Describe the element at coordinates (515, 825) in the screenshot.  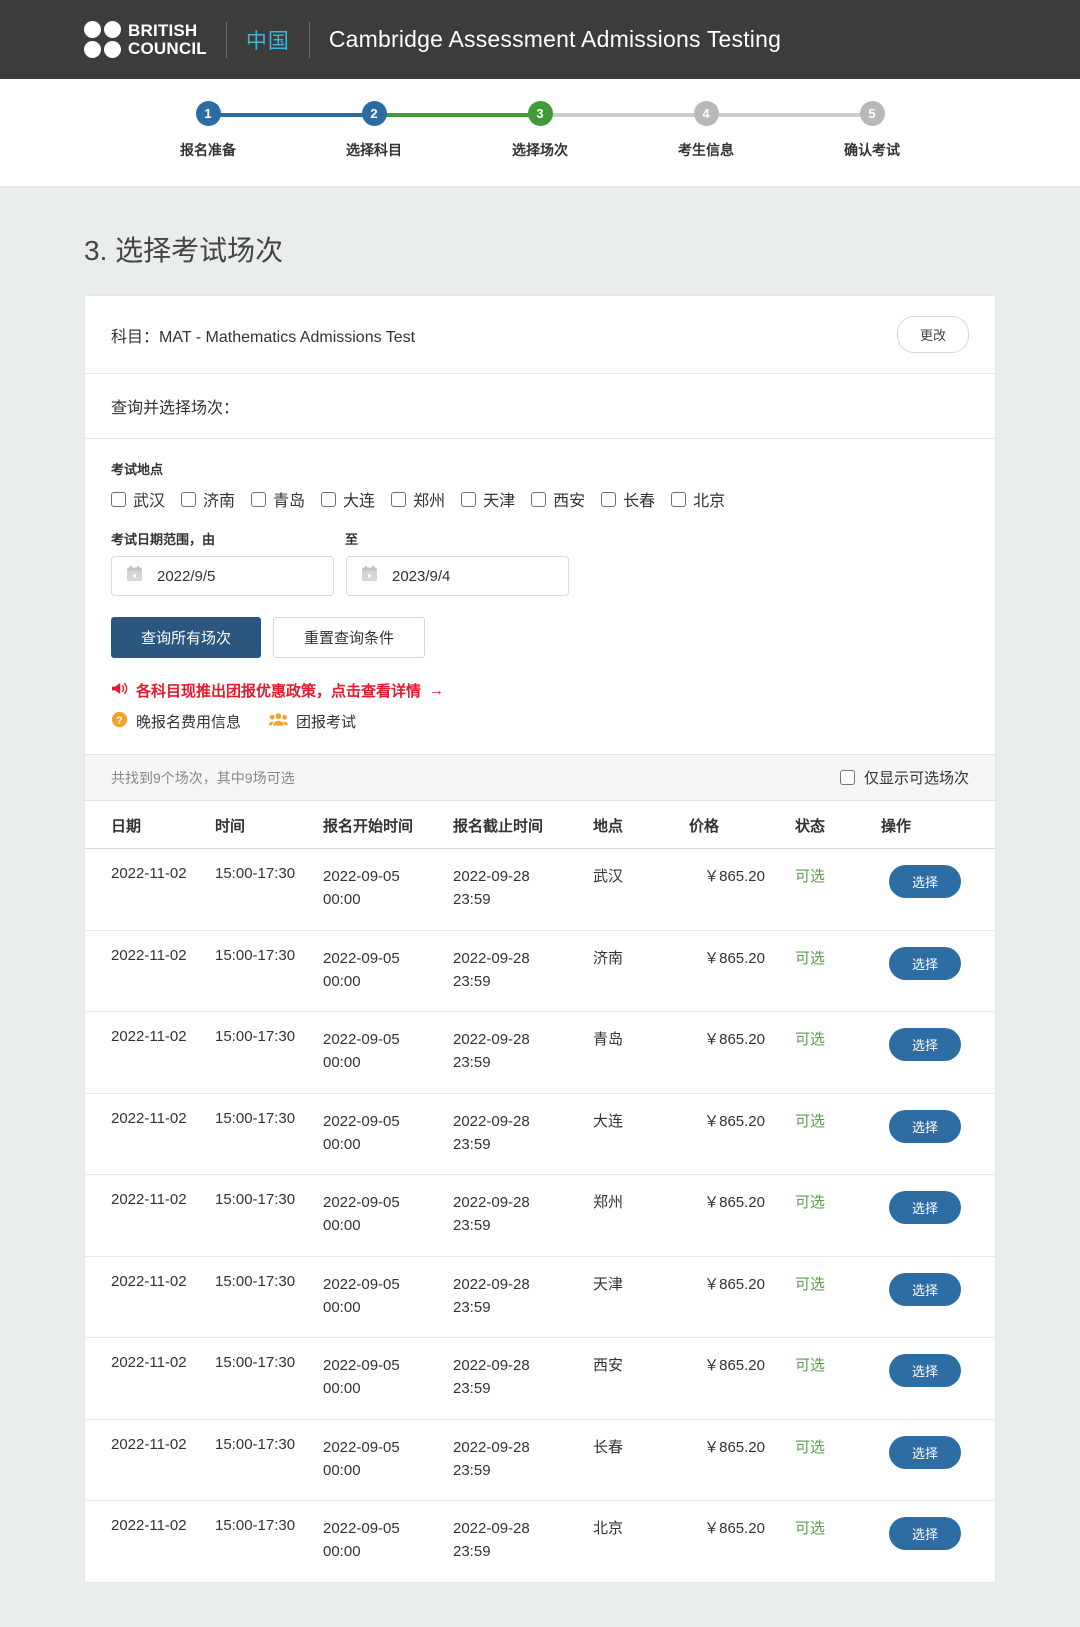
I see `column-header-registration-deadline: 报名截止时间` at that location.